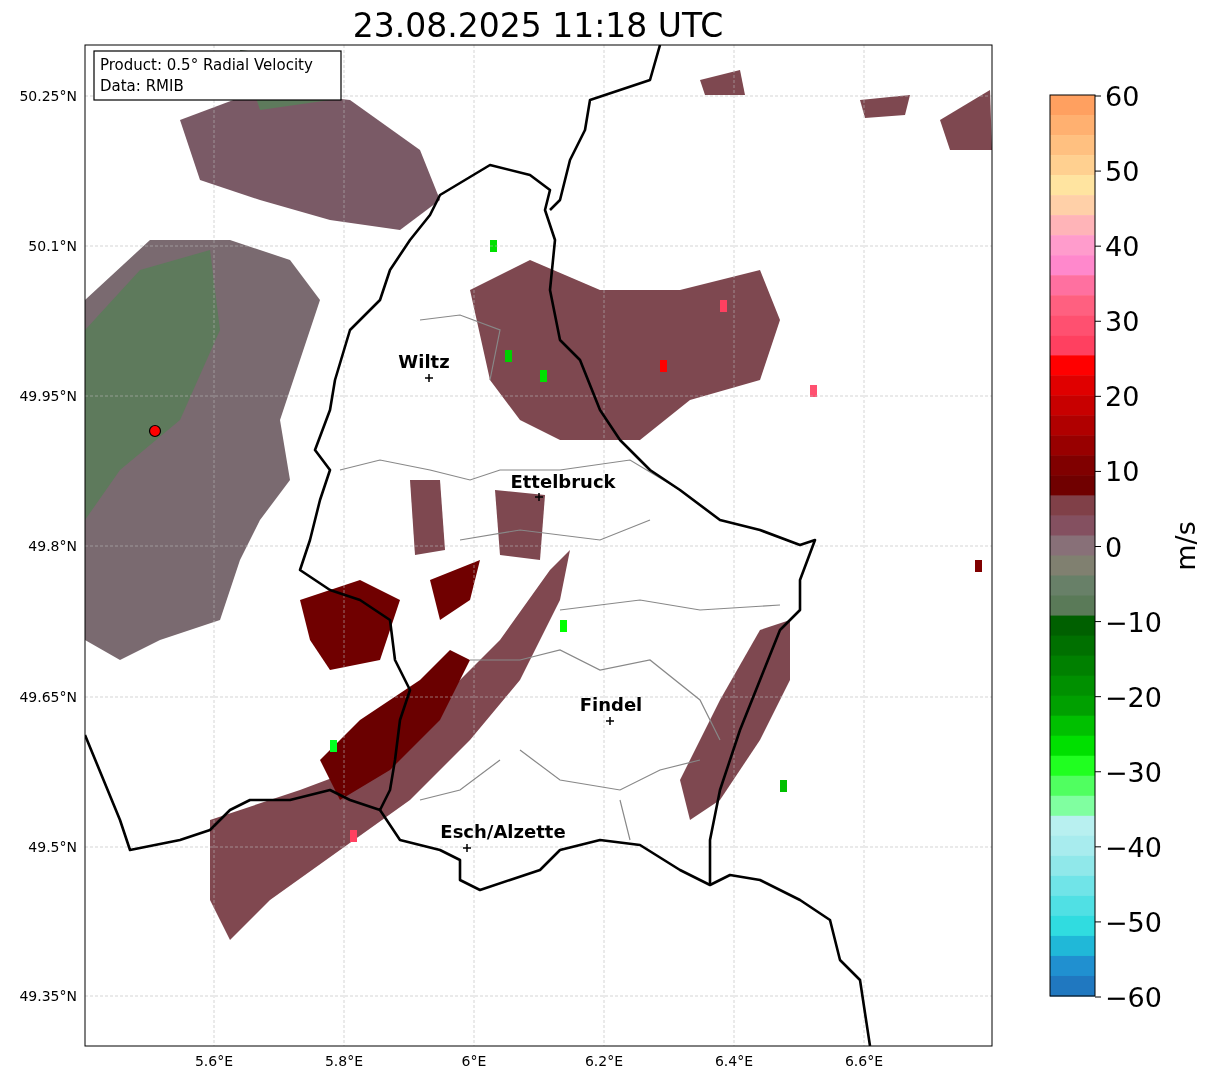 The image size is (1207, 1081). I want to click on place-label: Esch/Alzette, so click(503, 831).